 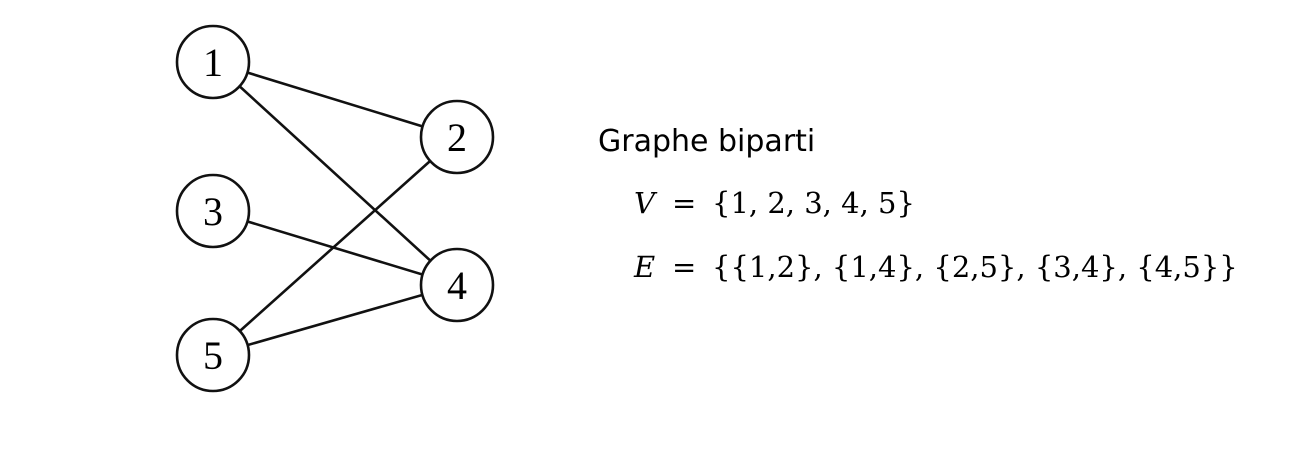 I want to click on graph-title: Graphe biparti, so click(x=707, y=141).